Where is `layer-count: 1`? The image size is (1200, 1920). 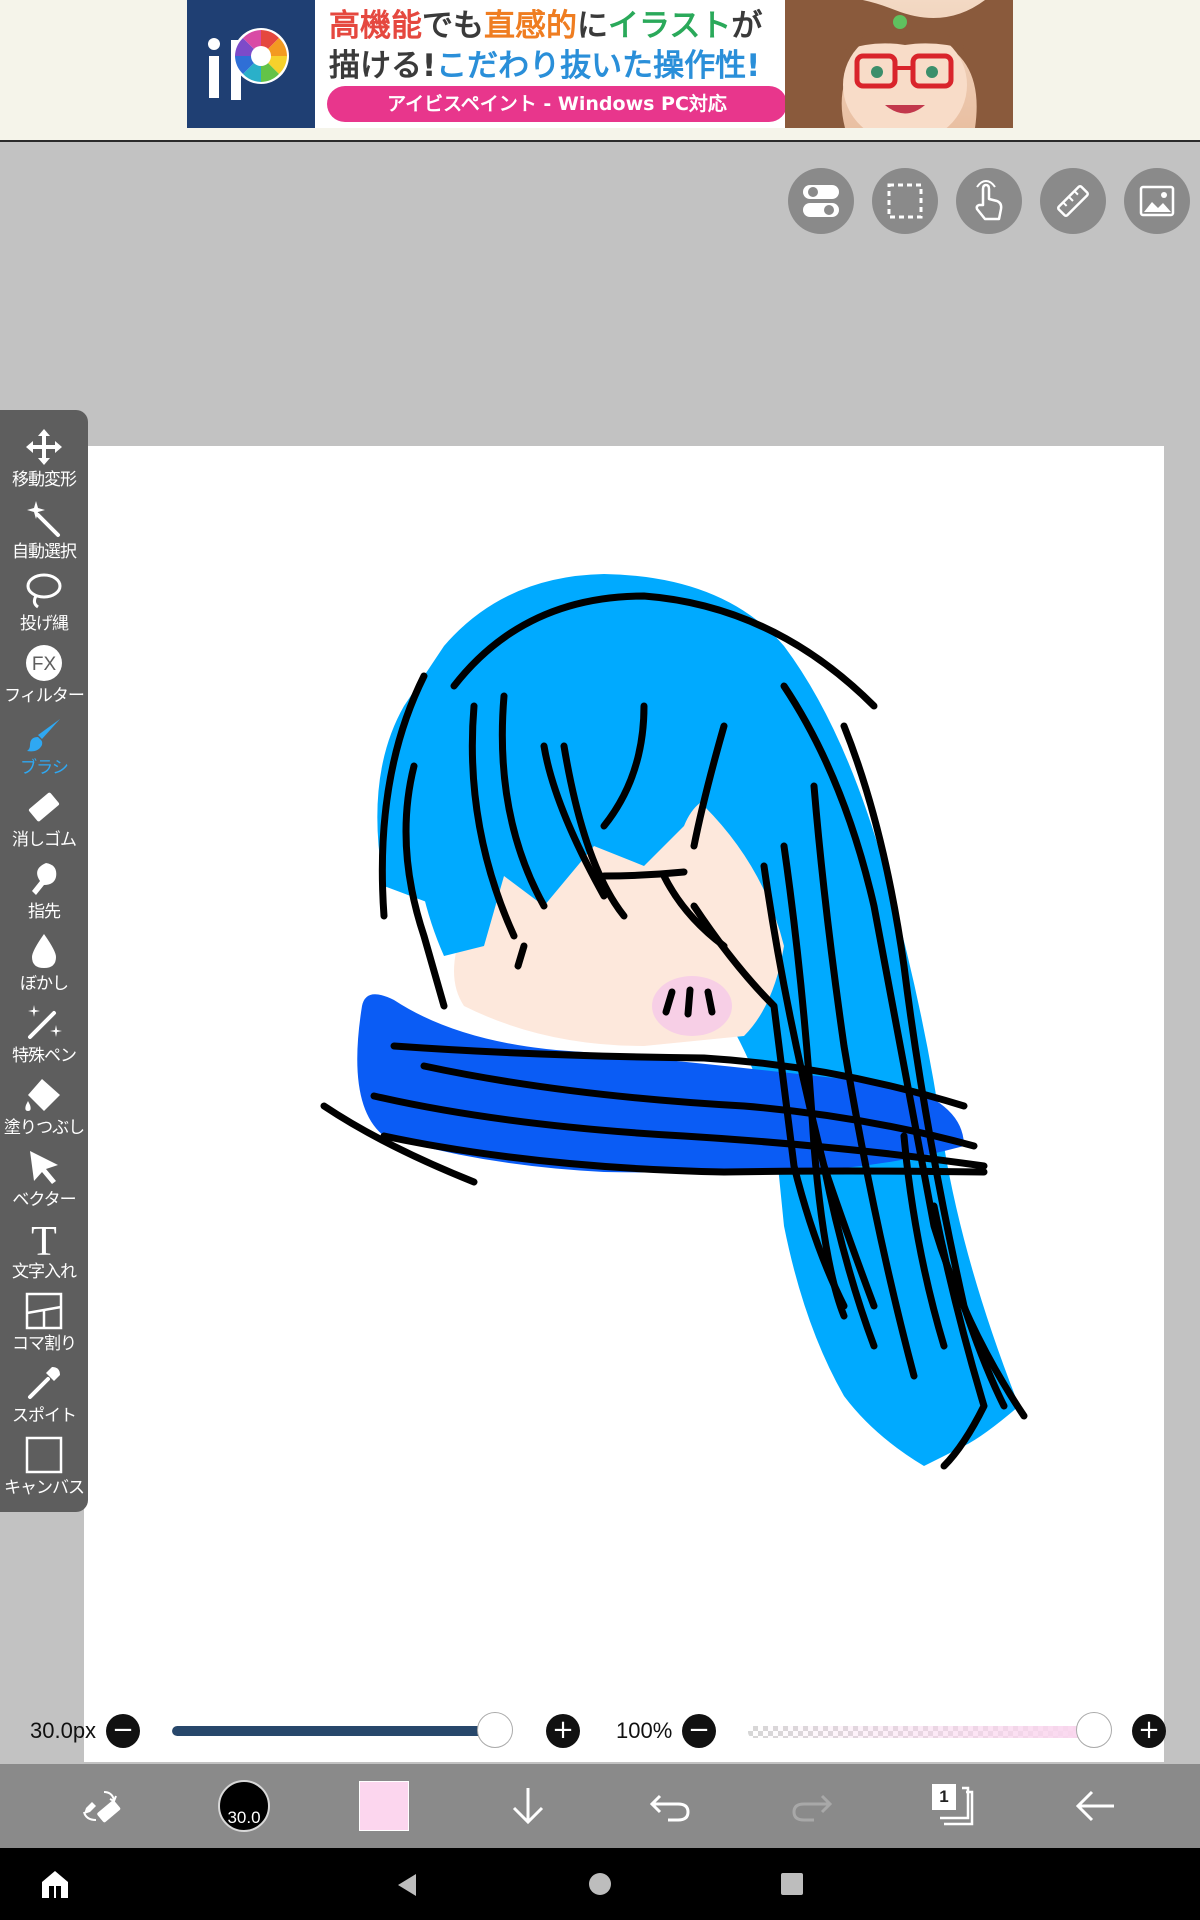
layer-count: 1 is located at coordinates (944, 1797).